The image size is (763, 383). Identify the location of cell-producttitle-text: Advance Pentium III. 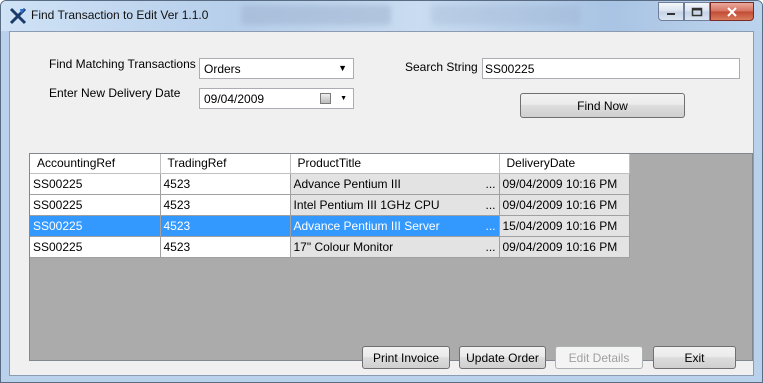
(347, 183).